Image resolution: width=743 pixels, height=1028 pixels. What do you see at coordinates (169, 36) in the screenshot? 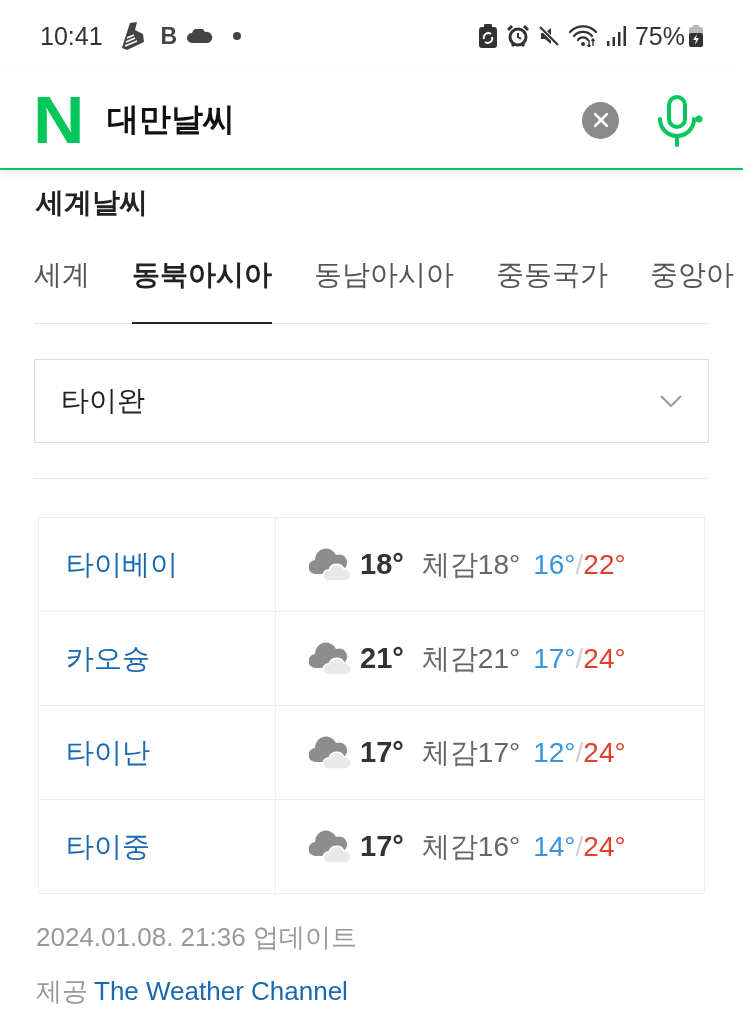
I see `notification-letter: B` at bounding box center [169, 36].